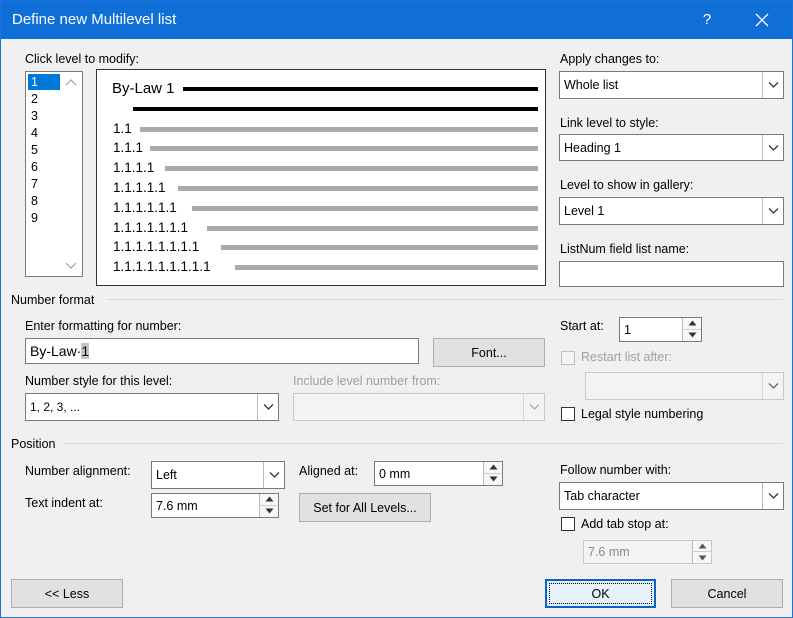 The image size is (793, 618). What do you see at coordinates (44, 150) in the screenshot?
I see `level-item: 5` at bounding box center [44, 150].